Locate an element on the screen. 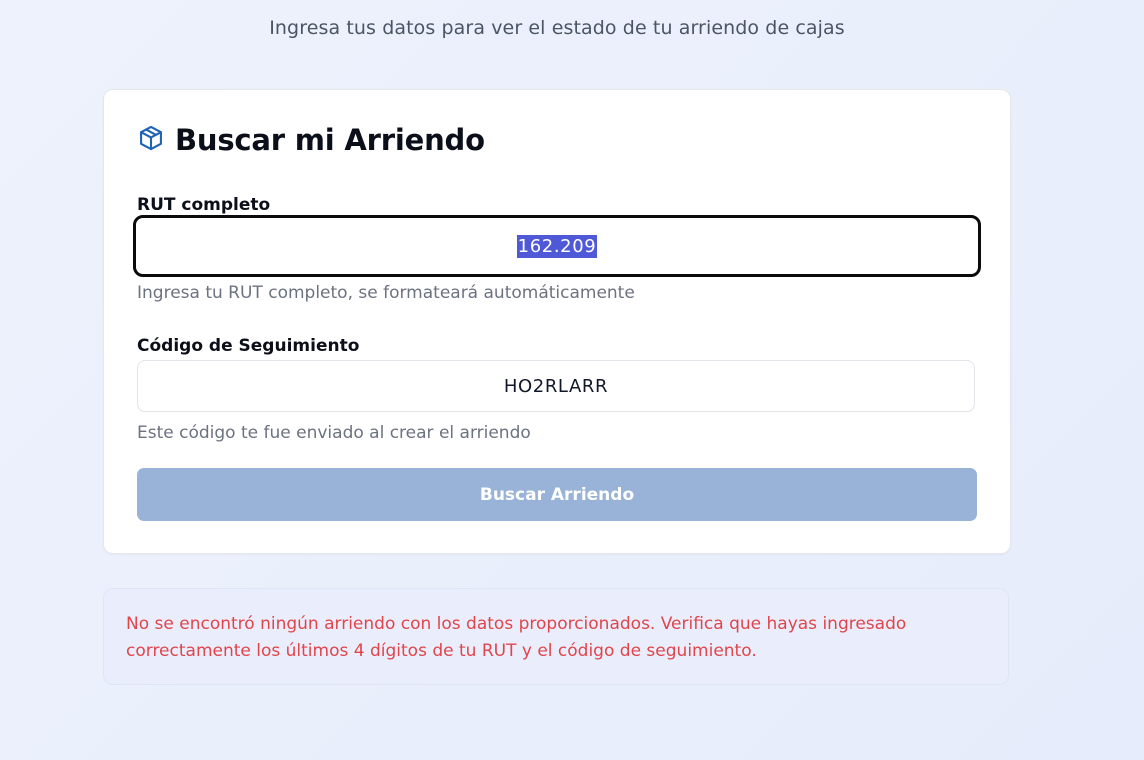 The height and width of the screenshot is (760, 1144). rut-input-value: 162.209 is located at coordinates (557, 246).